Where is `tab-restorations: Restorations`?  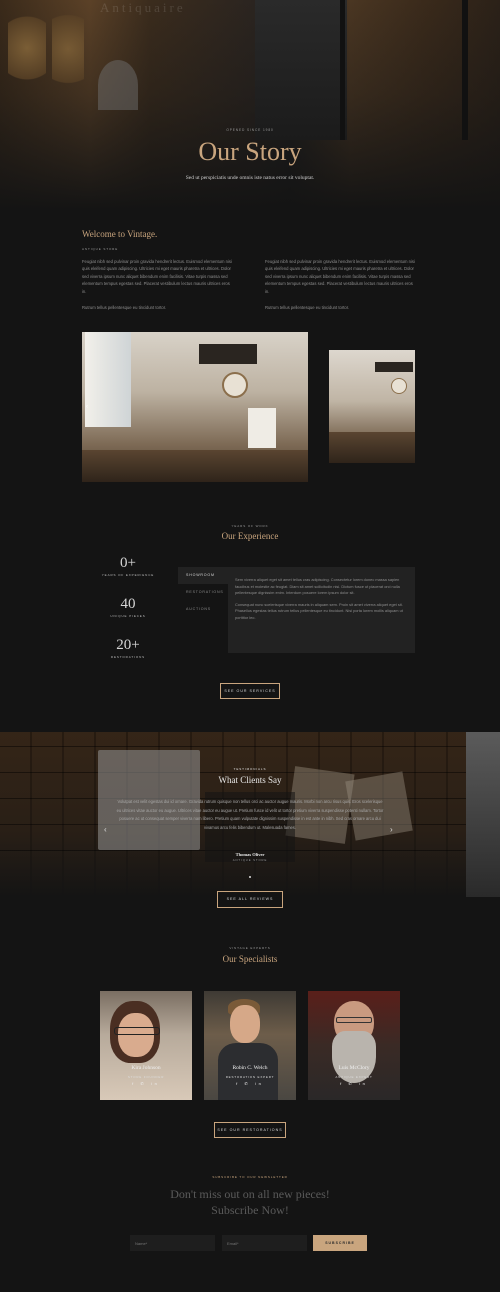 tab-restorations: Restorations is located at coordinates (203, 592).